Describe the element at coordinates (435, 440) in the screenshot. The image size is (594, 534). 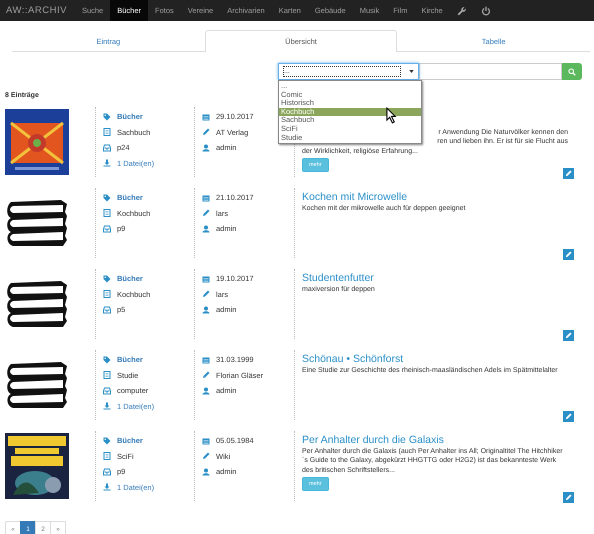
I see `entry-title: Per Anhalter durch die Galaxis` at that location.